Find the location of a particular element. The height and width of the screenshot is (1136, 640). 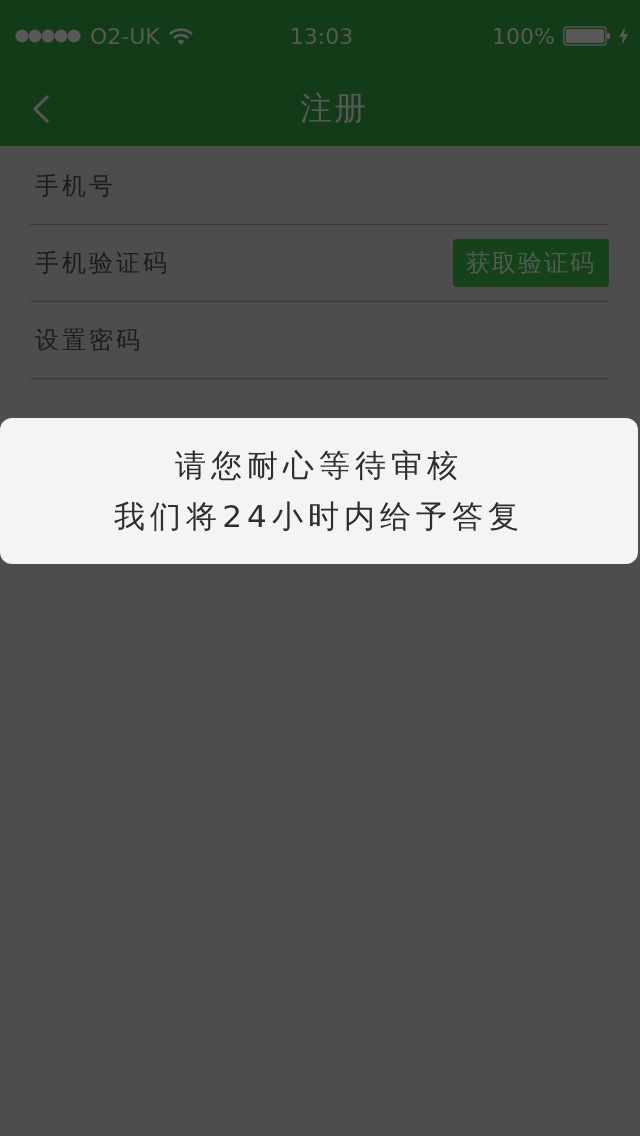

status-time: 13:03 is located at coordinates (321, 36).